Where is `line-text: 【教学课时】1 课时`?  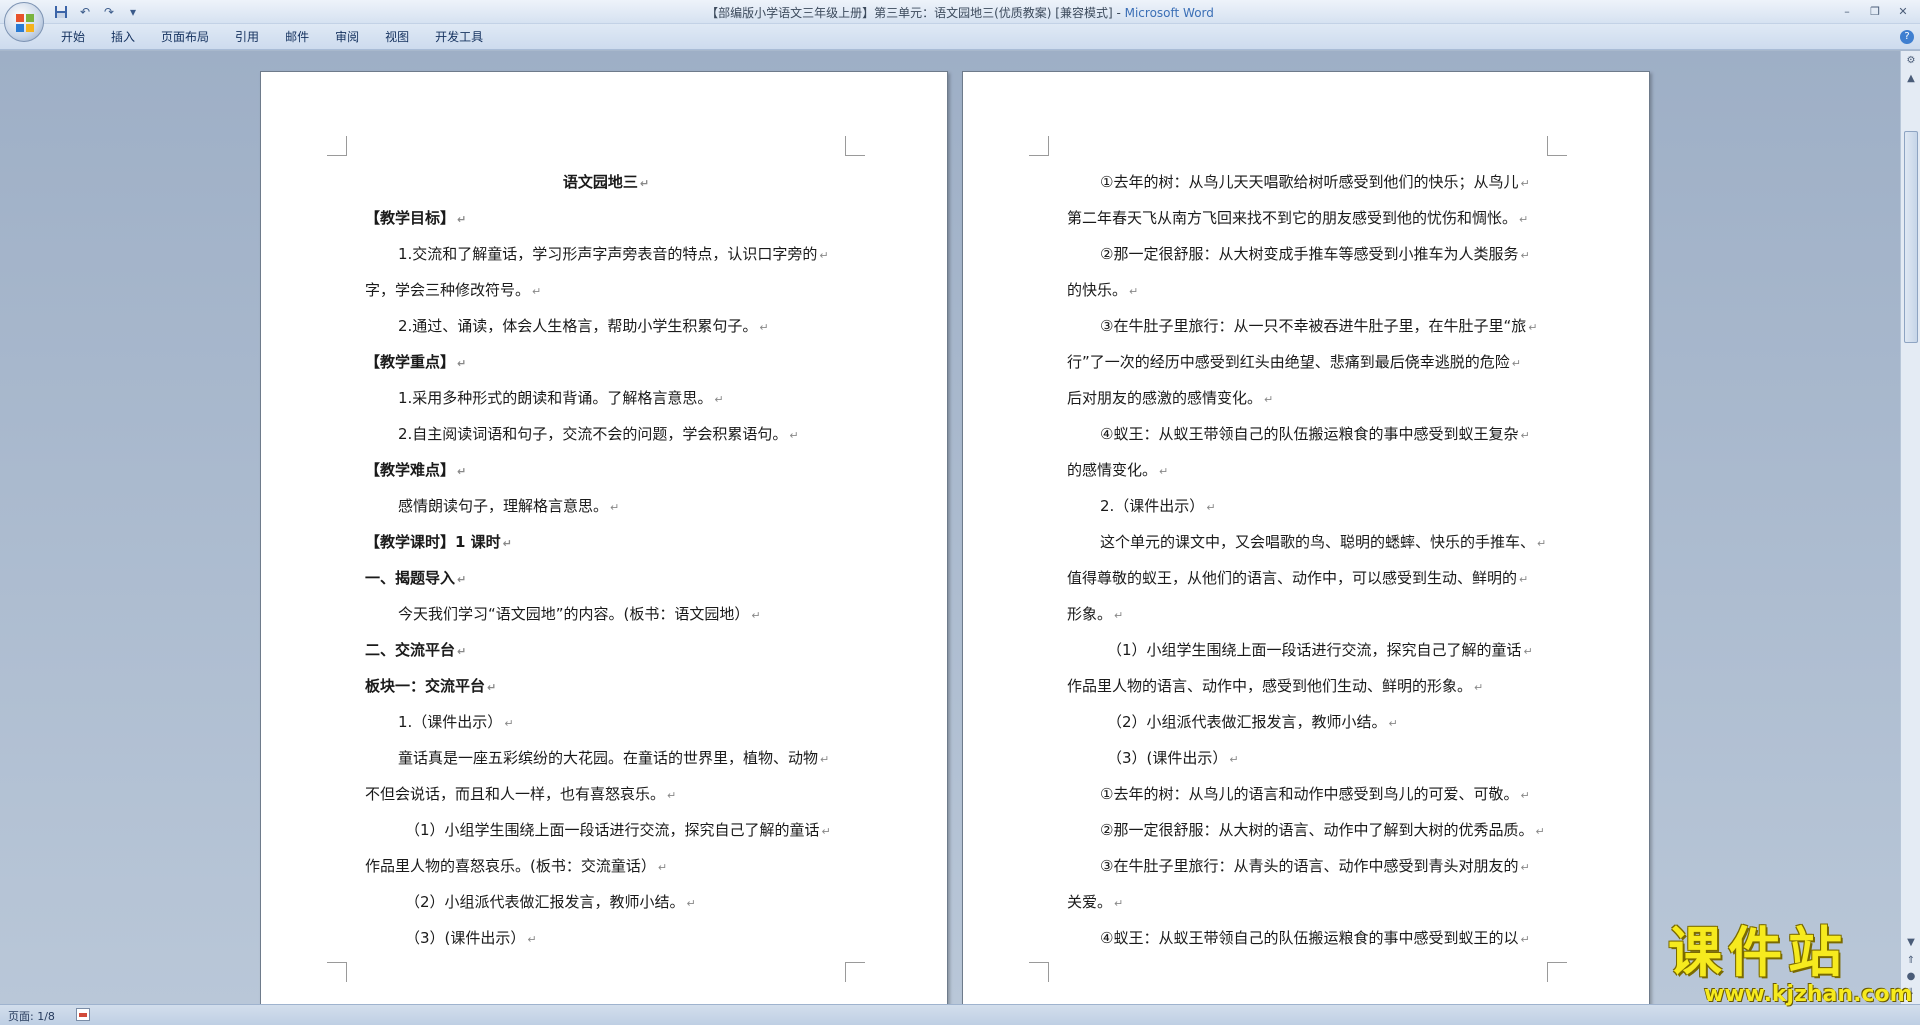 line-text: 【教学课时】1 课时 is located at coordinates (433, 542).